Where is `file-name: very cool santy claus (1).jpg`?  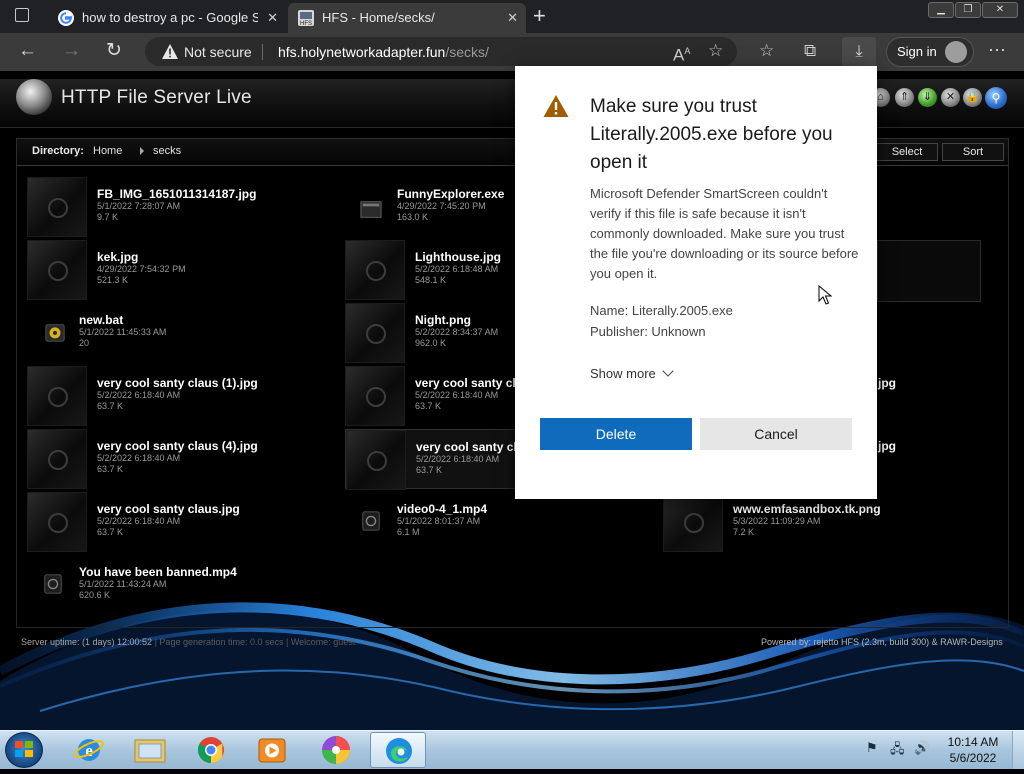 file-name: very cool santy claus (1).jpg is located at coordinates (177, 383).